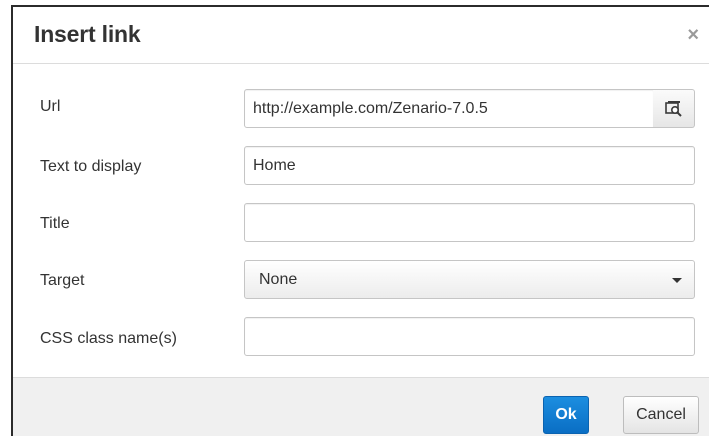 The height and width of the screenshot is (436, 709). I want to click on url-label: Url, so click(50, 106).